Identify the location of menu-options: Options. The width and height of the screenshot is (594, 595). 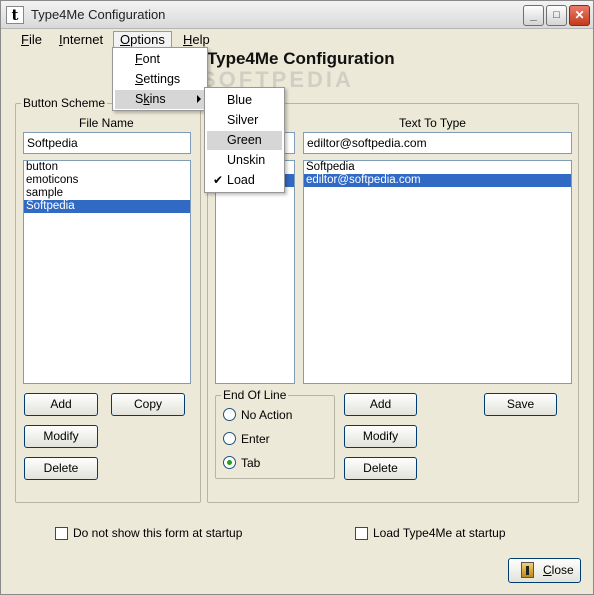
(142, 39).